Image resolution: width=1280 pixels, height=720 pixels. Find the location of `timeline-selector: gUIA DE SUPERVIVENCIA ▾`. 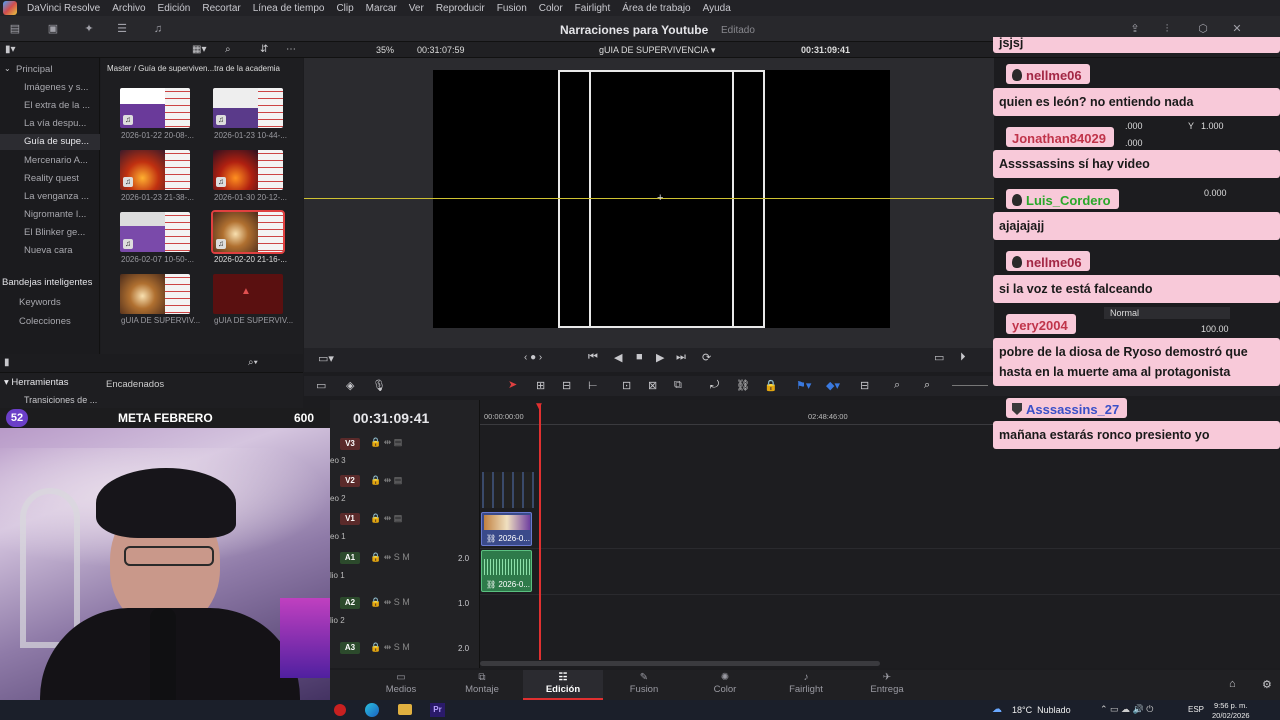

timeline-selector: gUIA DE SUPERVIVENCIA ▾ is located at coordinates (657, 50).